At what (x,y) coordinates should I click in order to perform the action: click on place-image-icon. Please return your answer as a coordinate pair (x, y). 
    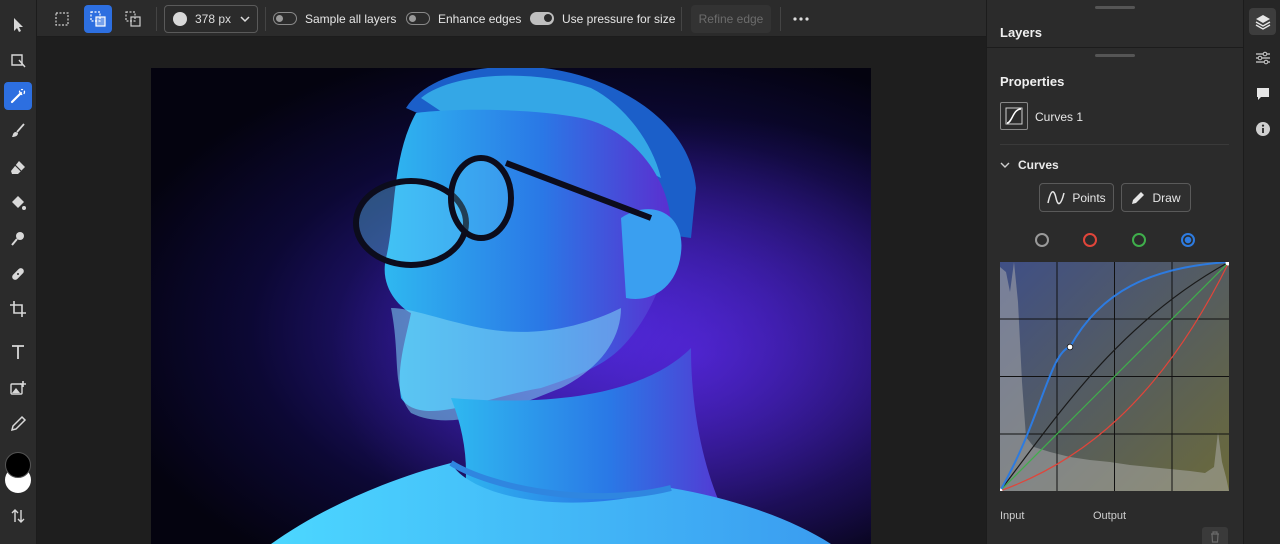
    Looking at the image, I should click on (18, 388).